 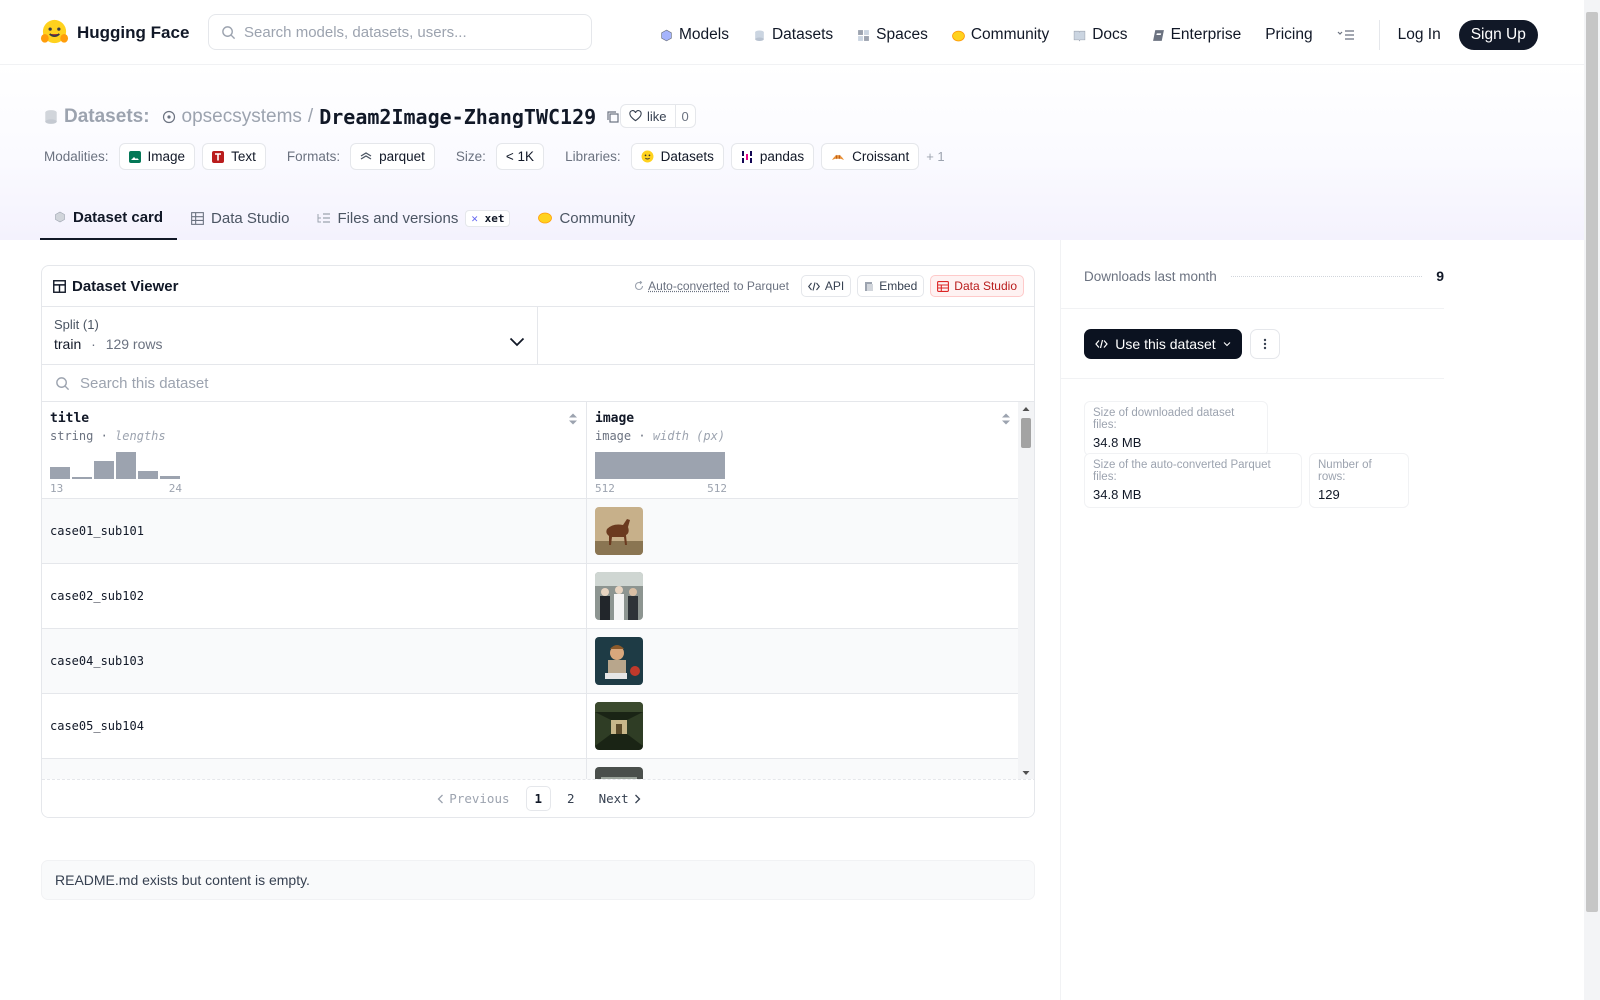 What do you see at coordinates (677, 156) in the screenshot?
I see `tag-library-datasets: Datasets` at bounding box center [677, 156].